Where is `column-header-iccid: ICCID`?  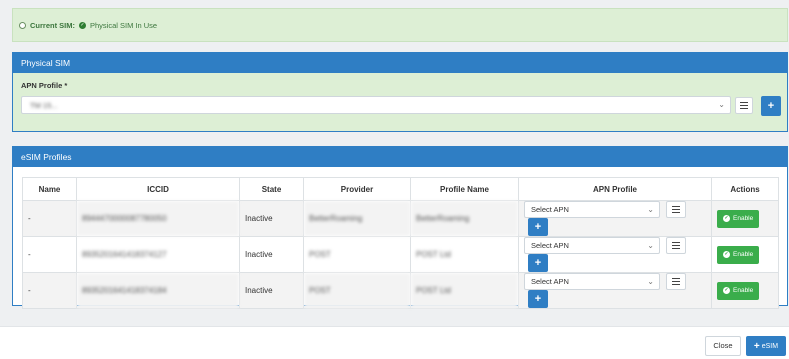
column-header-iccid: ICCID is located at coordinates (158, 189).